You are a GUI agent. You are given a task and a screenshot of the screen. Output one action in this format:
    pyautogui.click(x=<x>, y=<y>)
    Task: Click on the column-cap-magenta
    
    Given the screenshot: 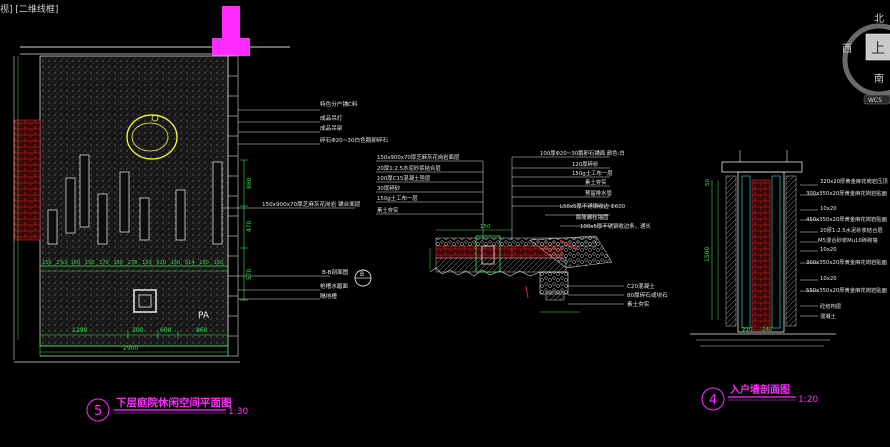 What is the action you would take?
    pyautogui.click(x=231, y=47)
    